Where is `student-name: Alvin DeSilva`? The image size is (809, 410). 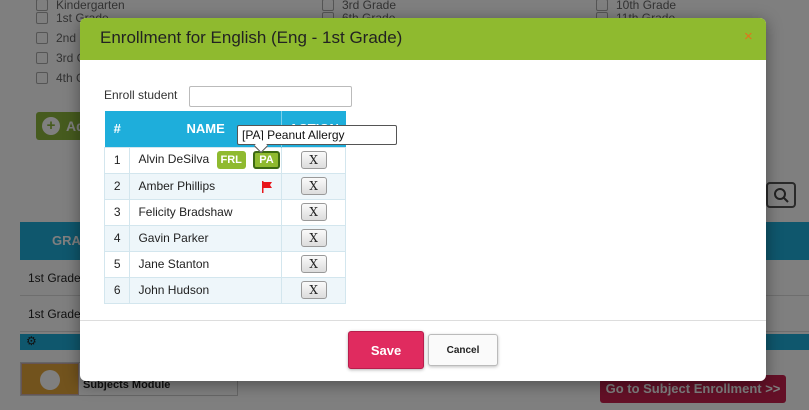 student-name: Alvin DeSilva is located at coordinates (174, 159).